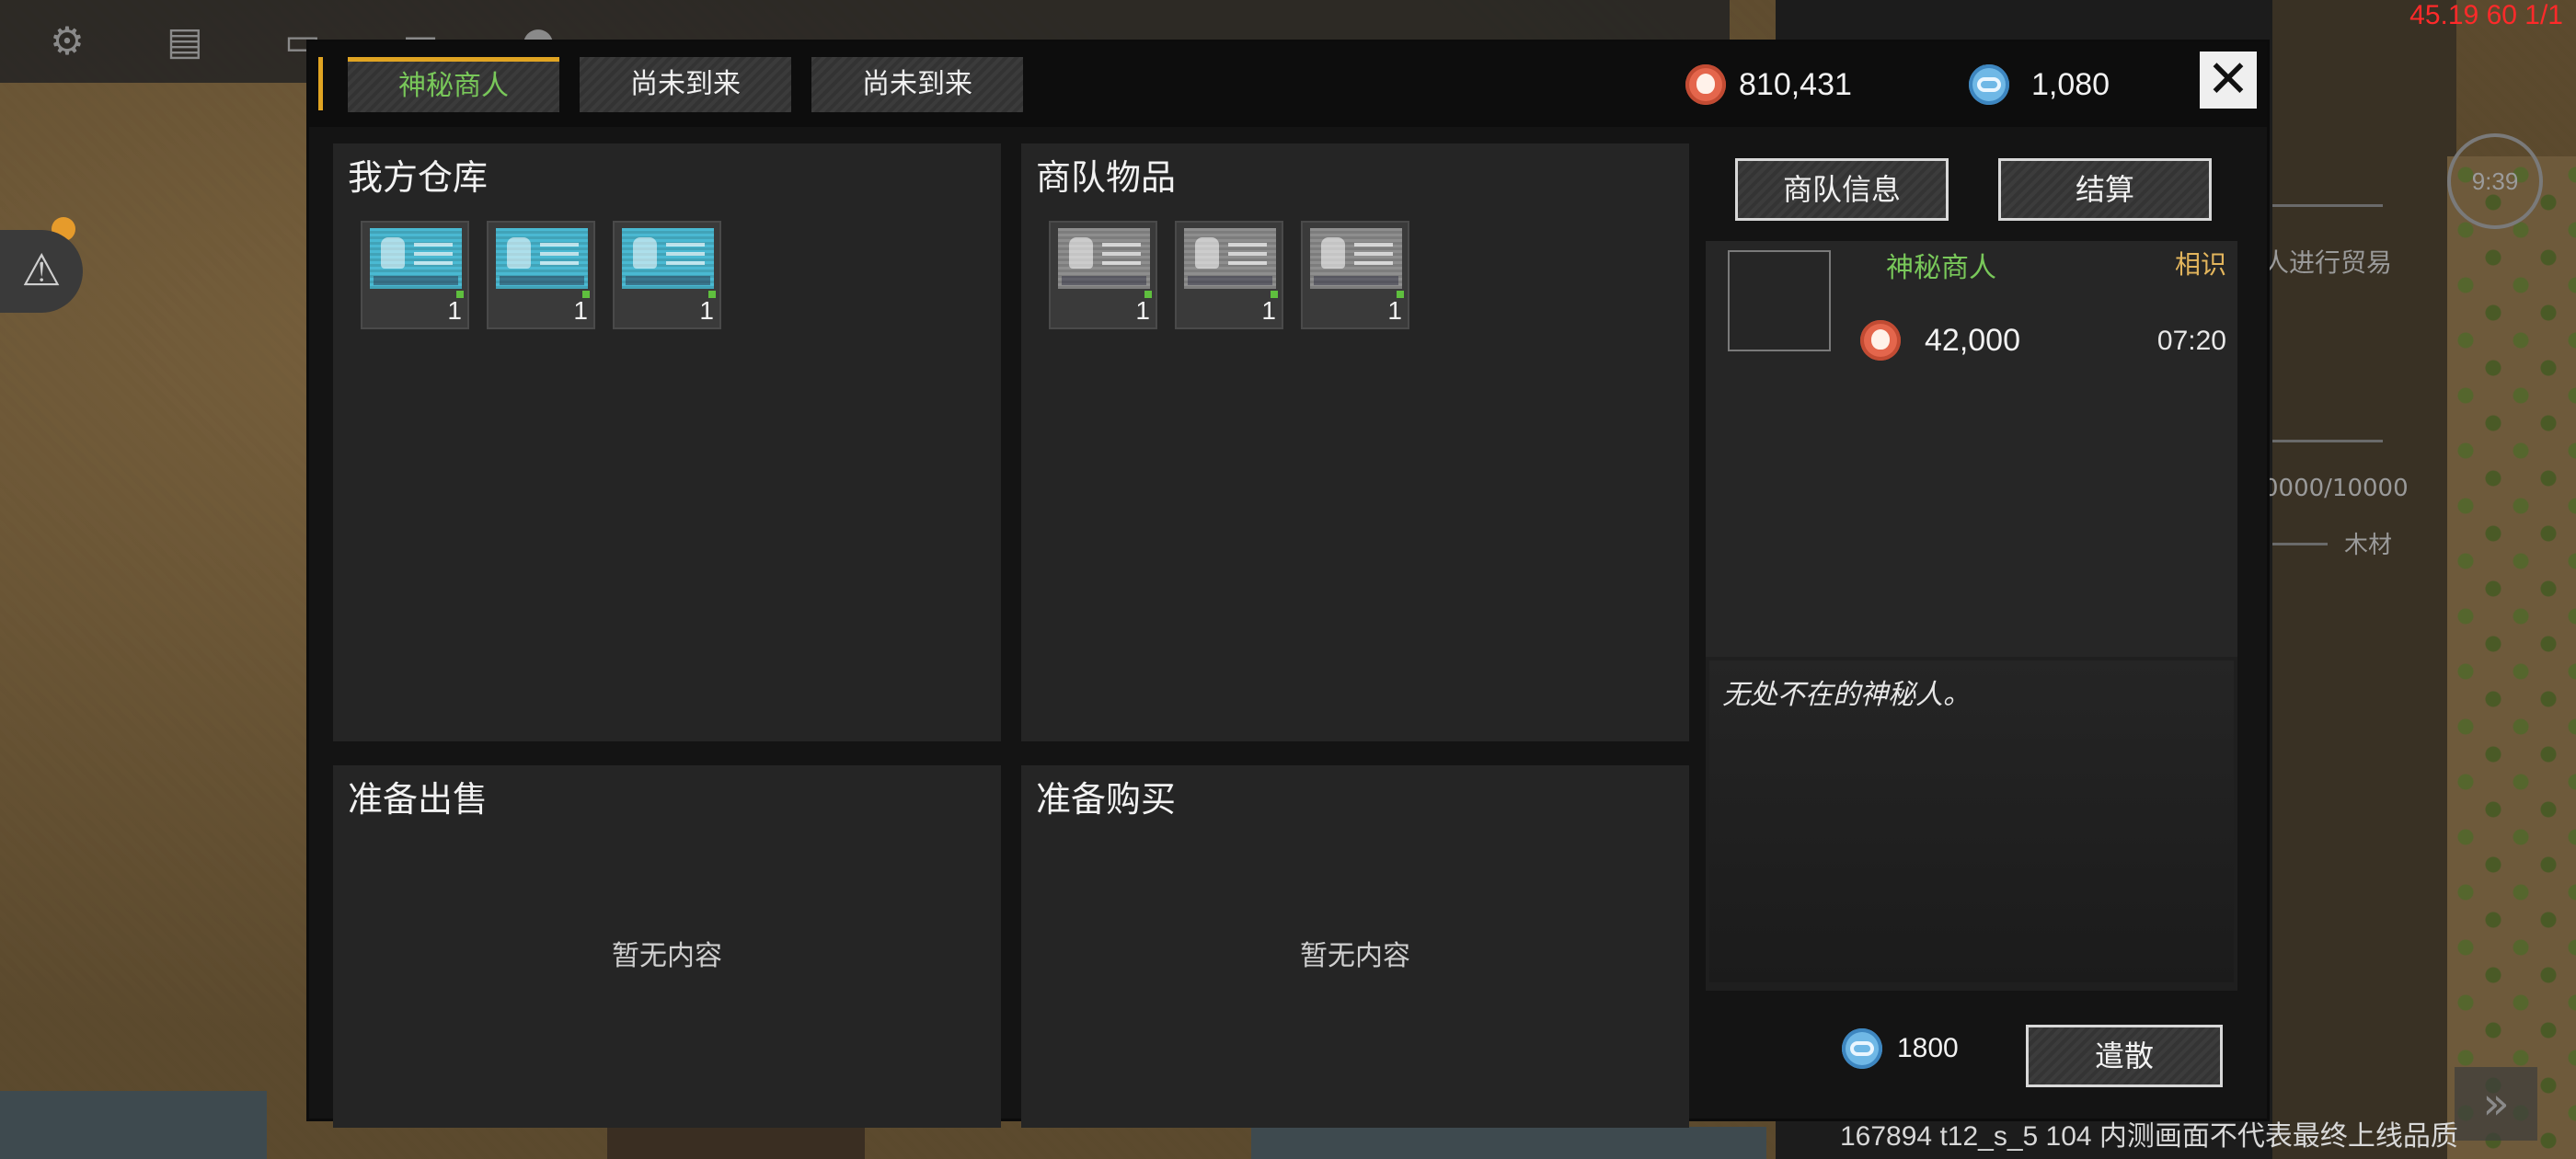 The height and width of the screenshot is (1159, 2576). I want to click on warehouse-panel: 我方仓库 1 1 1, so click(667, 442).